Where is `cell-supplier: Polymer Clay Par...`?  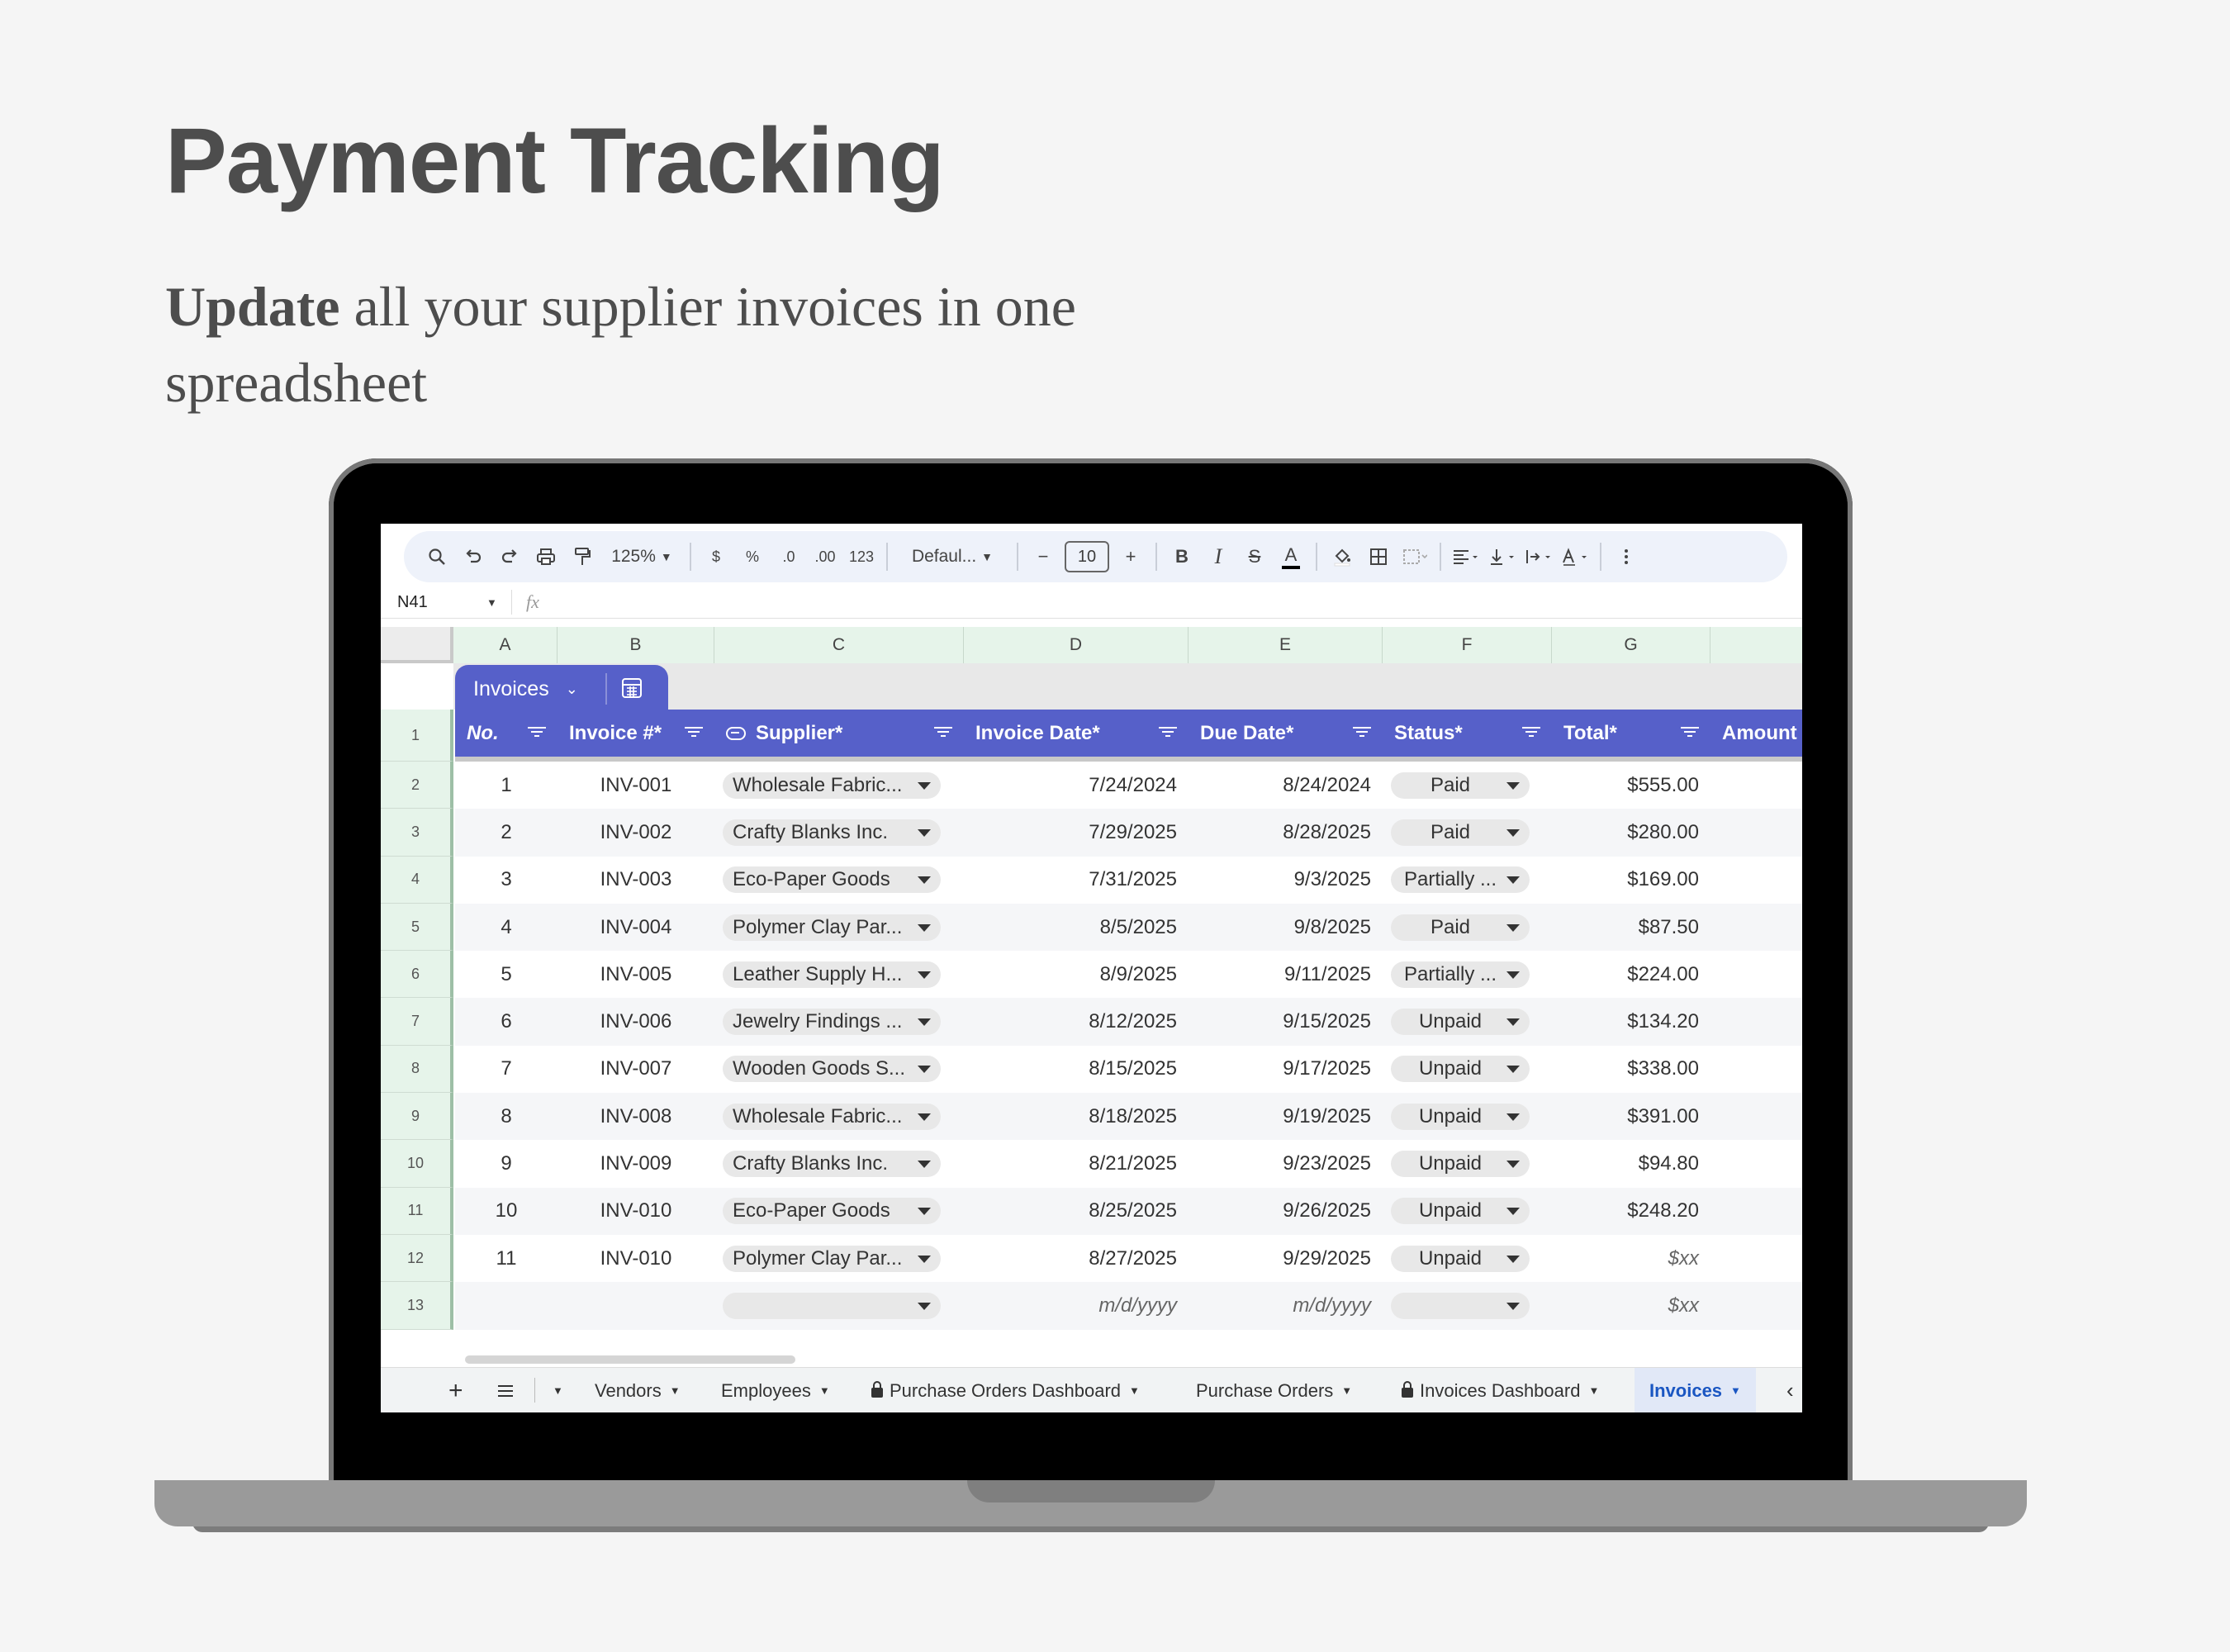
cell-supplier: Polymer Clay Par... is located at coordinates (839, 1258).